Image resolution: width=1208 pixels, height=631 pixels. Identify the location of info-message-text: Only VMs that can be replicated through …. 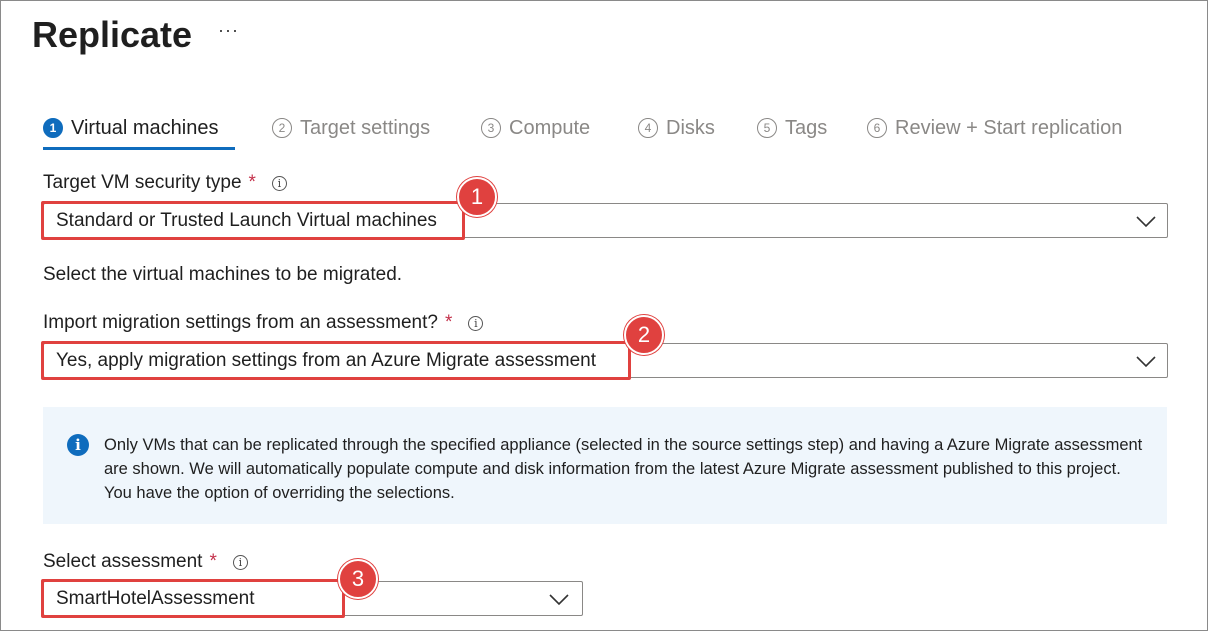
(623, 469).